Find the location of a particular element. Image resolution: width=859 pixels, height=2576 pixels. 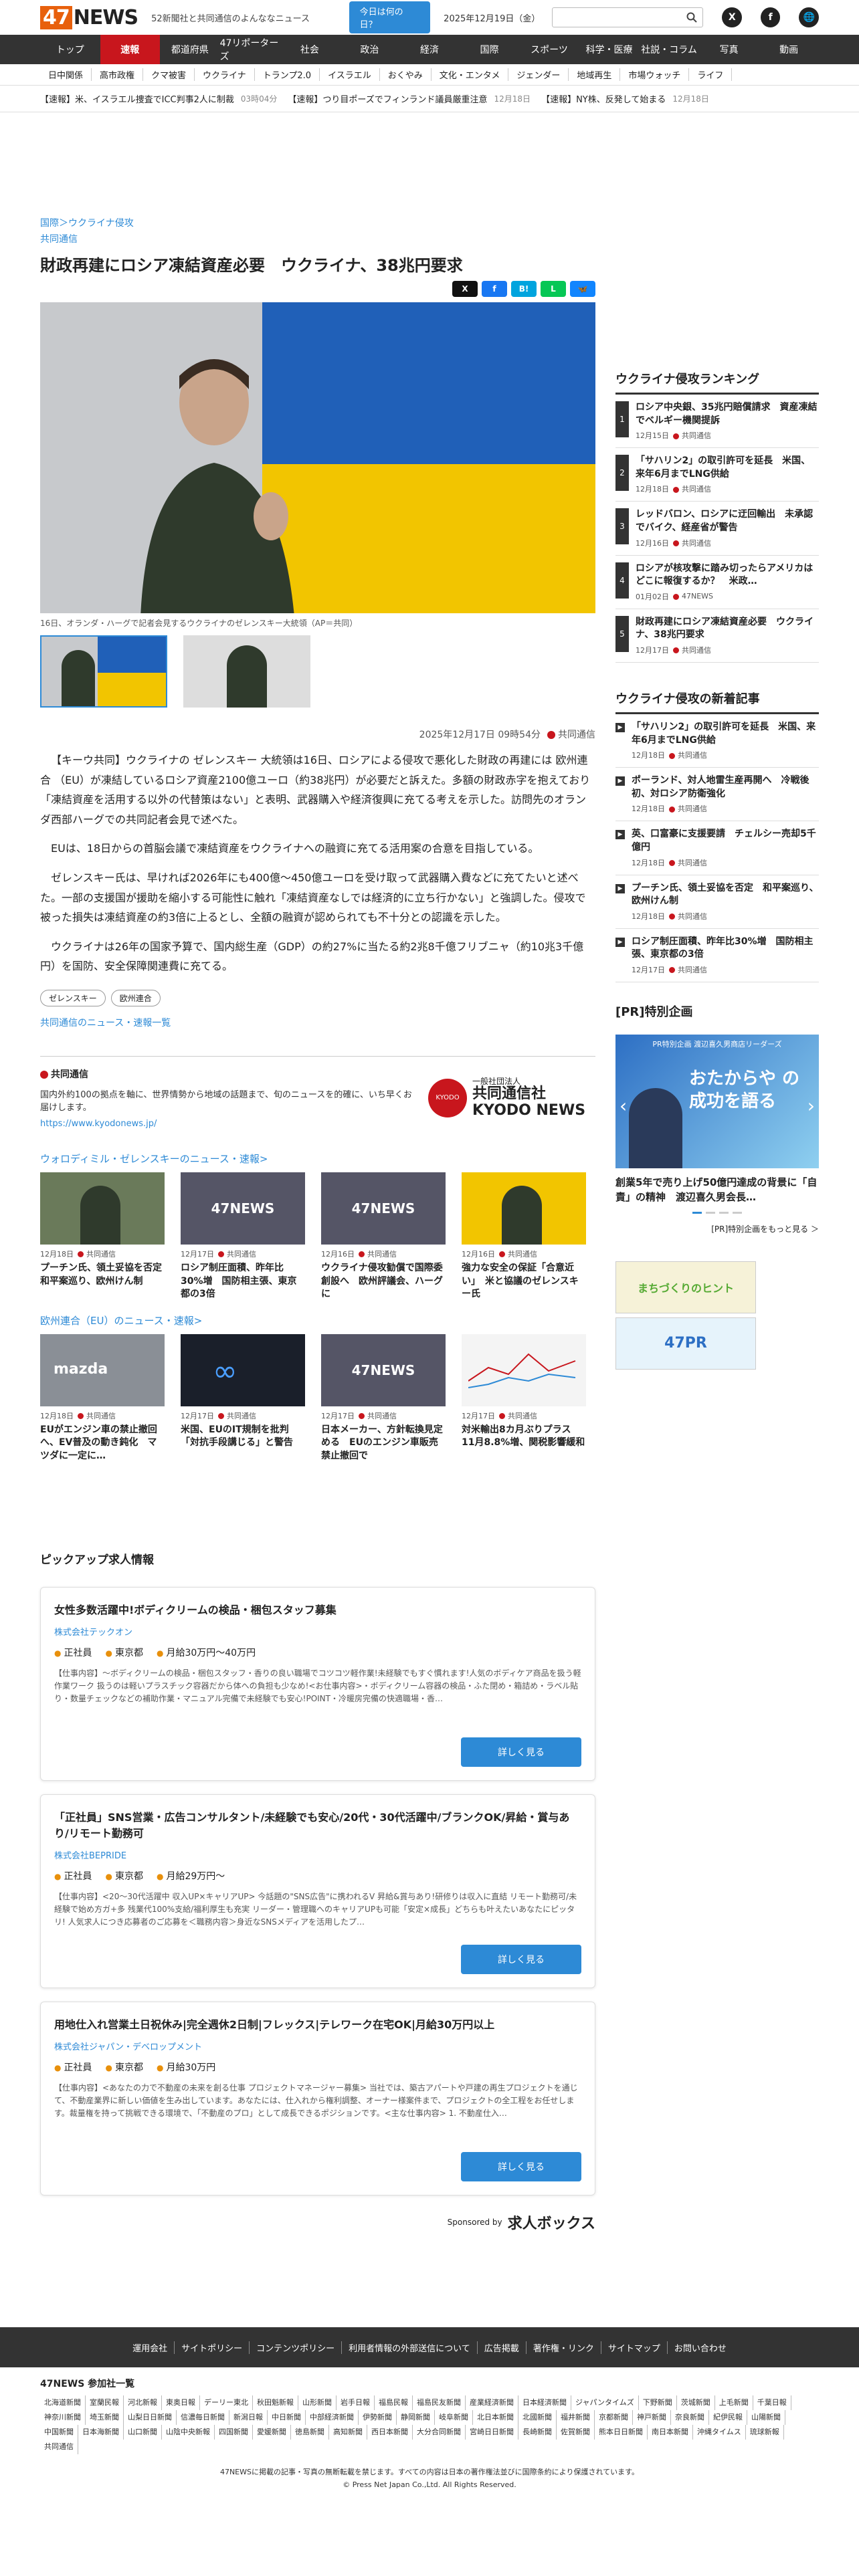

participant-link: 中部経済新聞 is located at coordinates (332, 2417).